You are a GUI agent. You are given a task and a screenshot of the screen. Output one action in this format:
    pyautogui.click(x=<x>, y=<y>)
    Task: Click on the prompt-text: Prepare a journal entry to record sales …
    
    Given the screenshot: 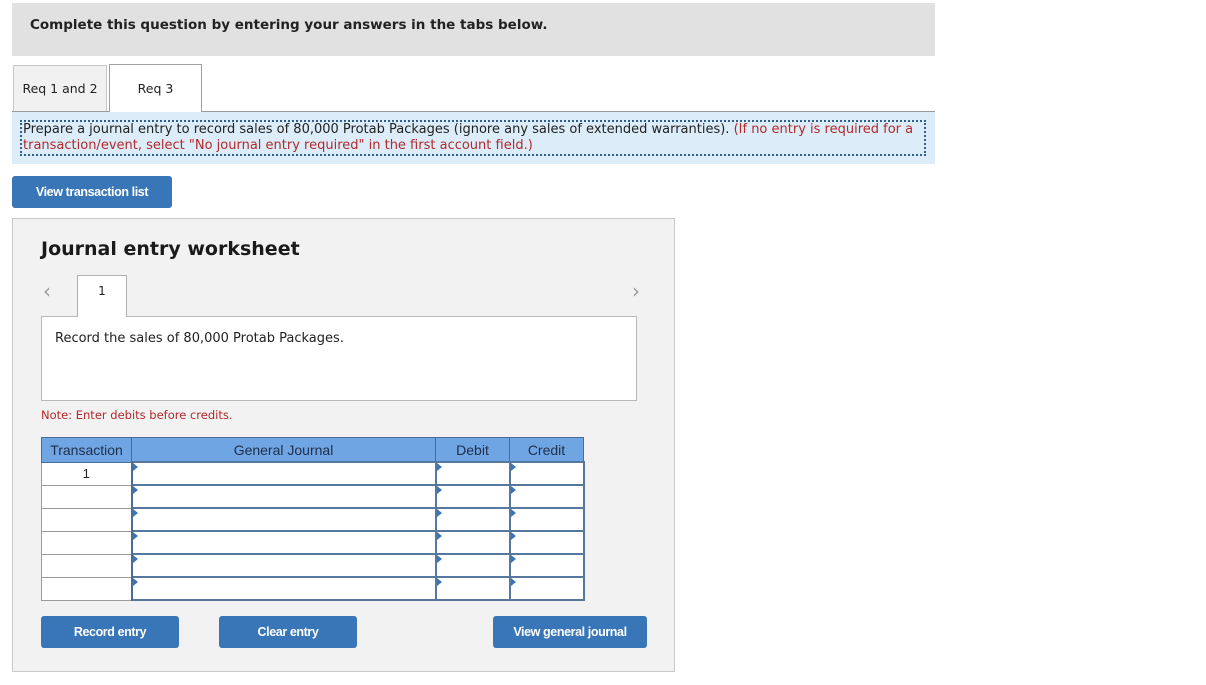 What is the action you would take?
    pyautogui.click(x=376, y=129)
    